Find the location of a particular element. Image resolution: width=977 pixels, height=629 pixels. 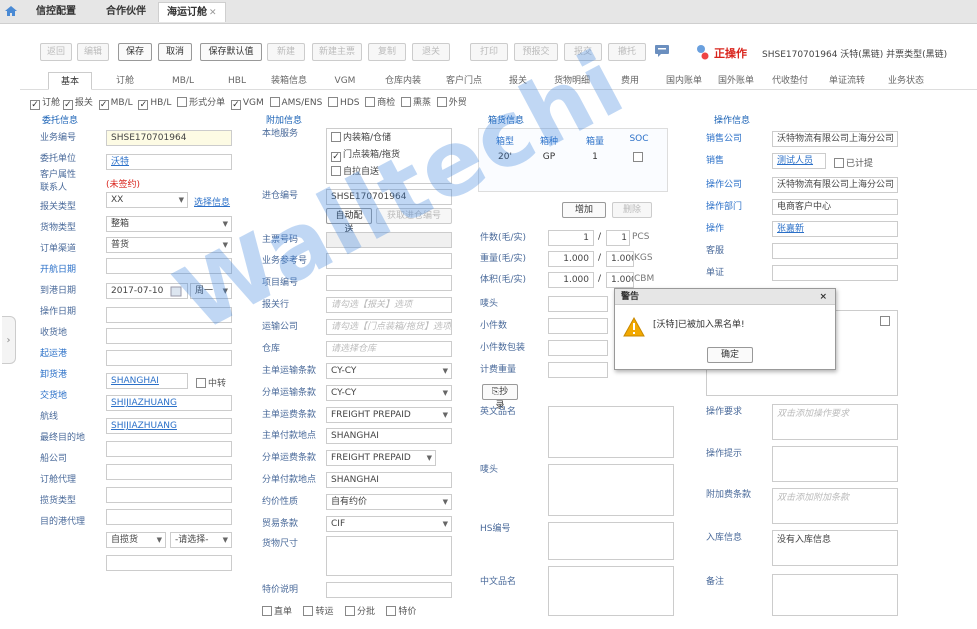

check-vgm: ✓ VGM is located at coordinates (247, 104).